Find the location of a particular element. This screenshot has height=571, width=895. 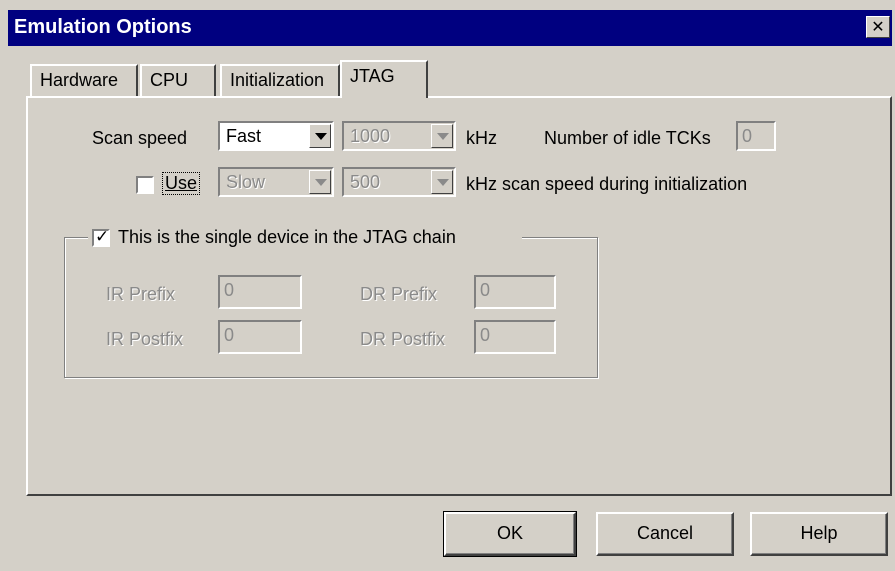

tab-label: JTAG is located at coordinates (372, 76).